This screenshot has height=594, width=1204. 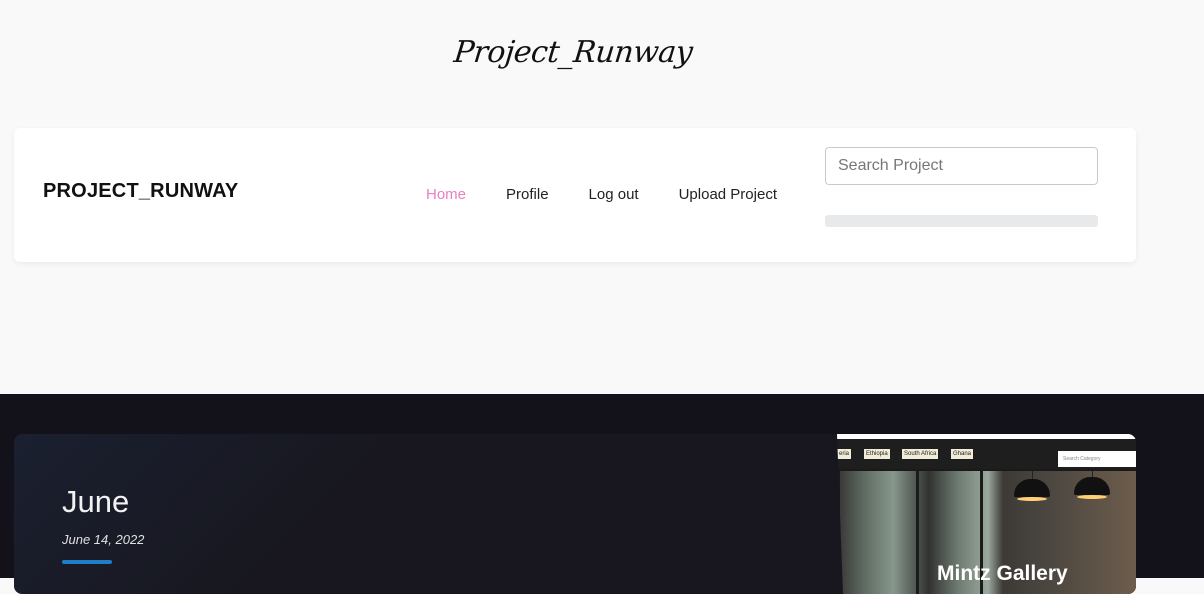 What do you see at coordinates (917, 532) in the screenshot?
I see `window-frame` at bounding box center [917, 532].